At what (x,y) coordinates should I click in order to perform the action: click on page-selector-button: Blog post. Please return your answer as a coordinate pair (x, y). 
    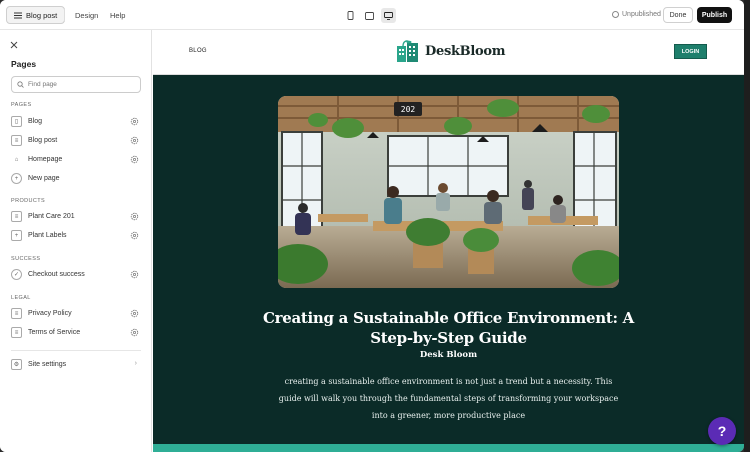
    Looking at the image, I should click on (36, 15).